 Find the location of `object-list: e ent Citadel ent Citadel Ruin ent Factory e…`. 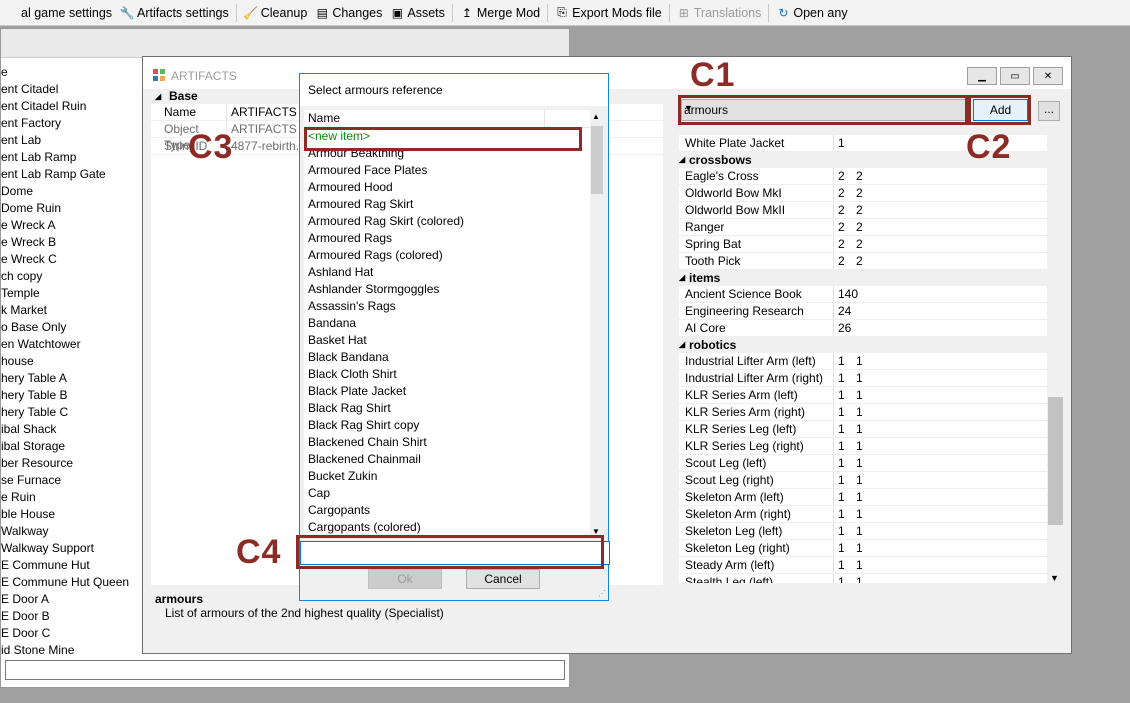

object-list: e ent Citadel ent Citadel Ruin ent Factory e… is located at coordinates (71, 360).